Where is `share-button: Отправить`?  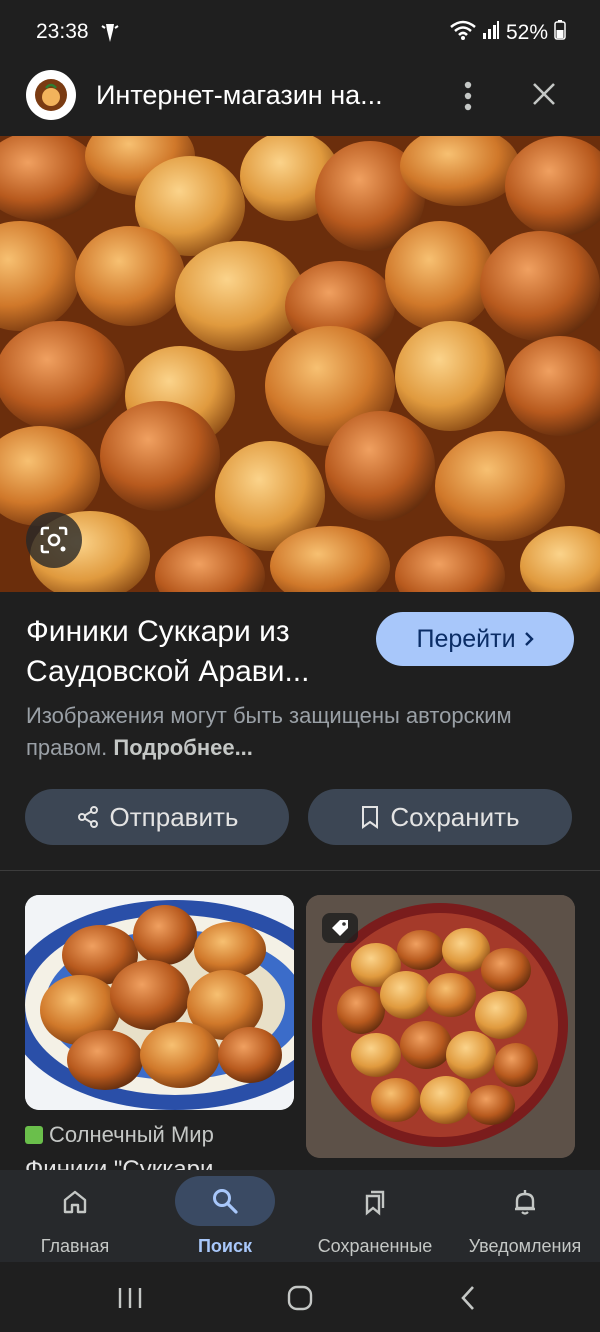
share-button: Отправить is located at coordinates (157, 817).